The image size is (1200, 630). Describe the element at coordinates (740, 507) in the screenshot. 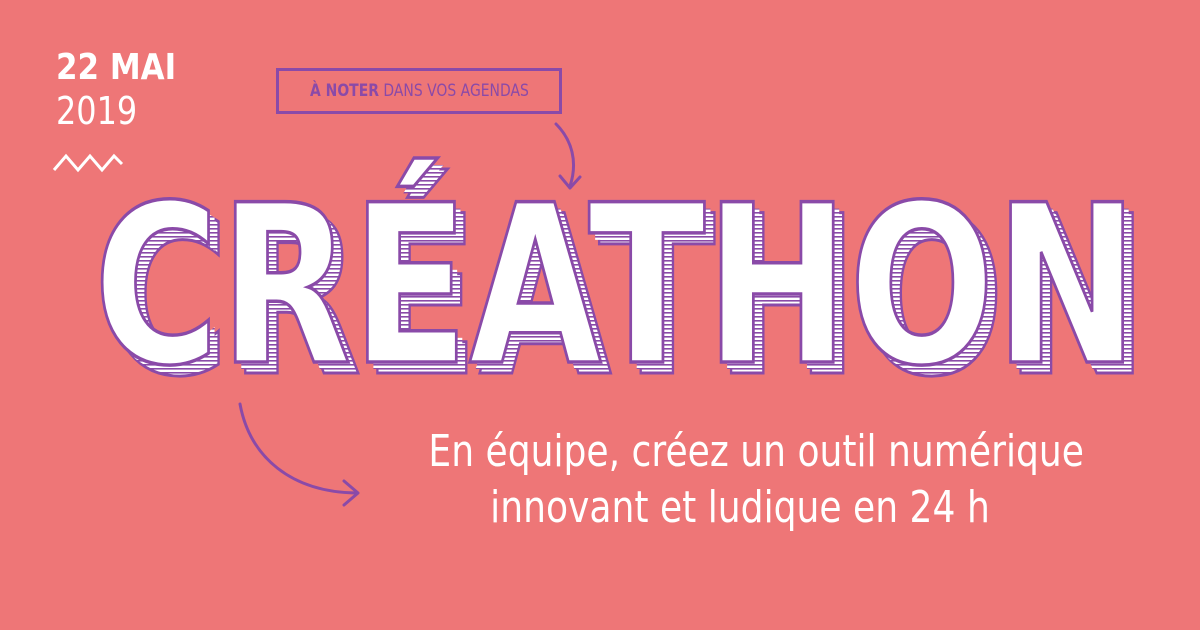

I see `tagline-line-2: innovant et ludique en 24 h` at that location.